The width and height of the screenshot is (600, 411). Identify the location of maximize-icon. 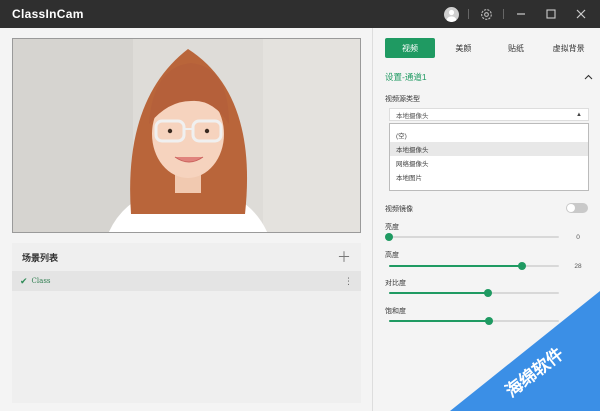
(551, 14).